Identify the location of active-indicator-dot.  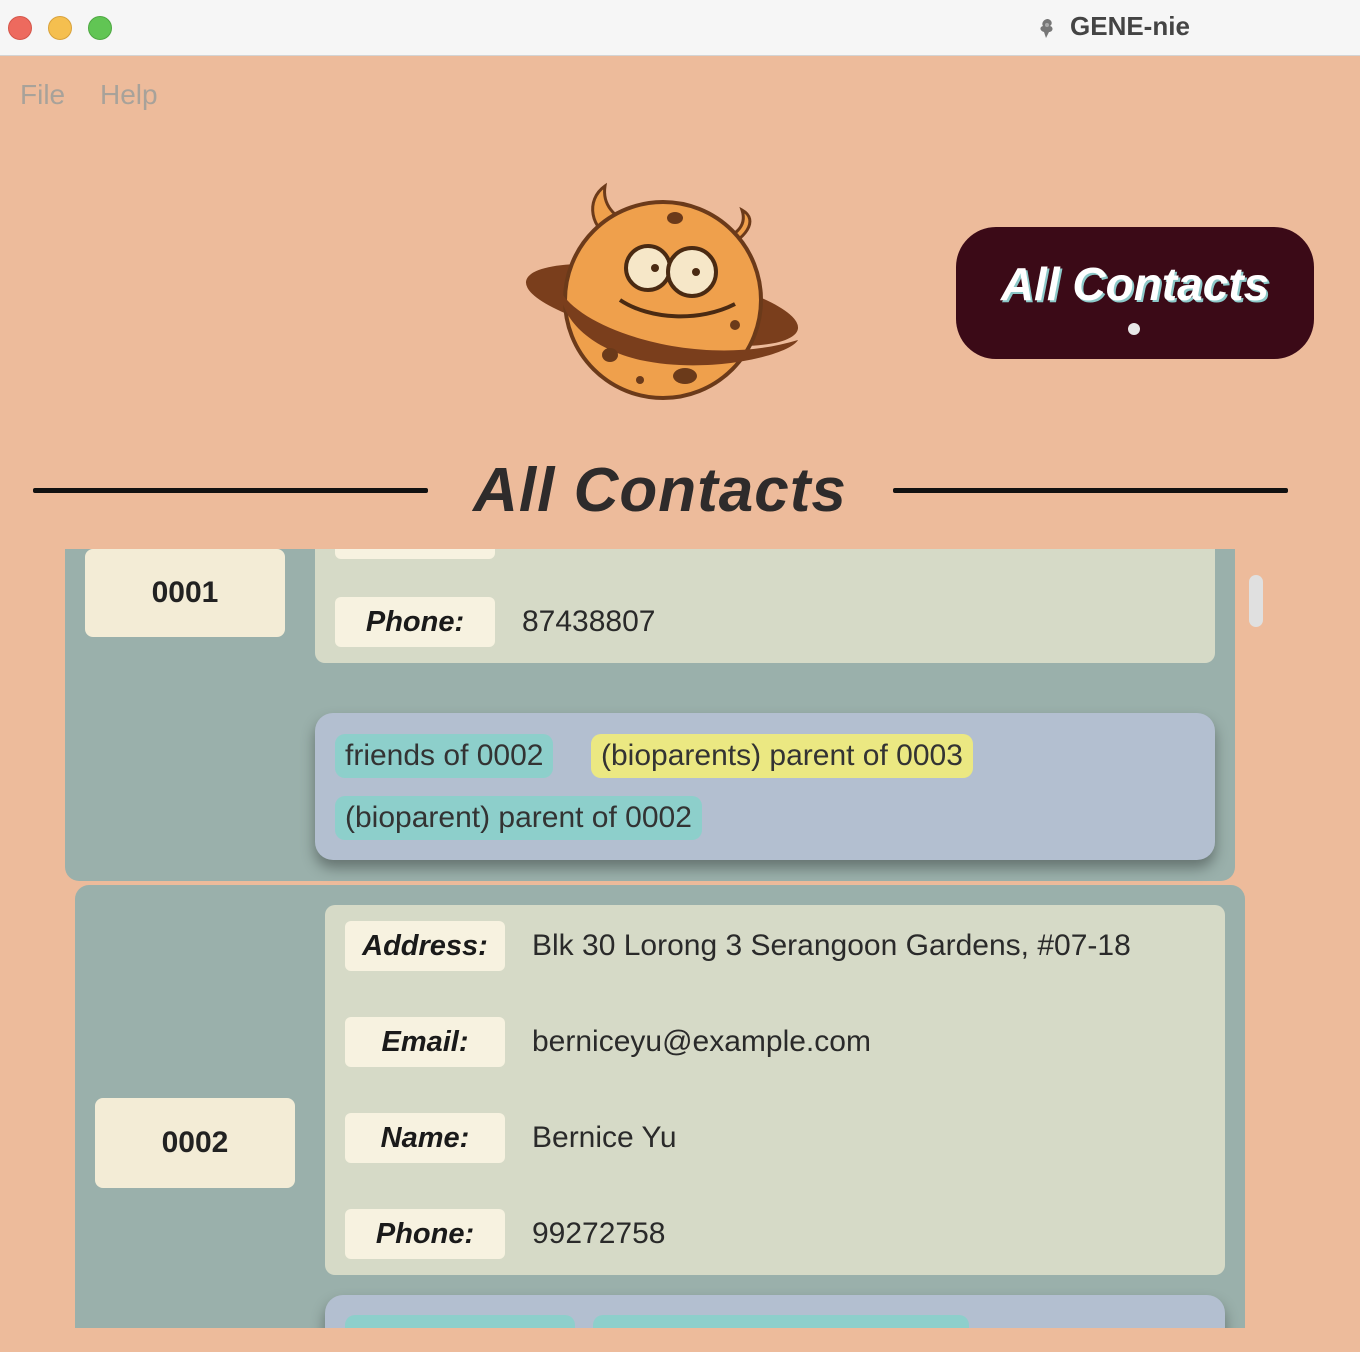
(1134, 329).